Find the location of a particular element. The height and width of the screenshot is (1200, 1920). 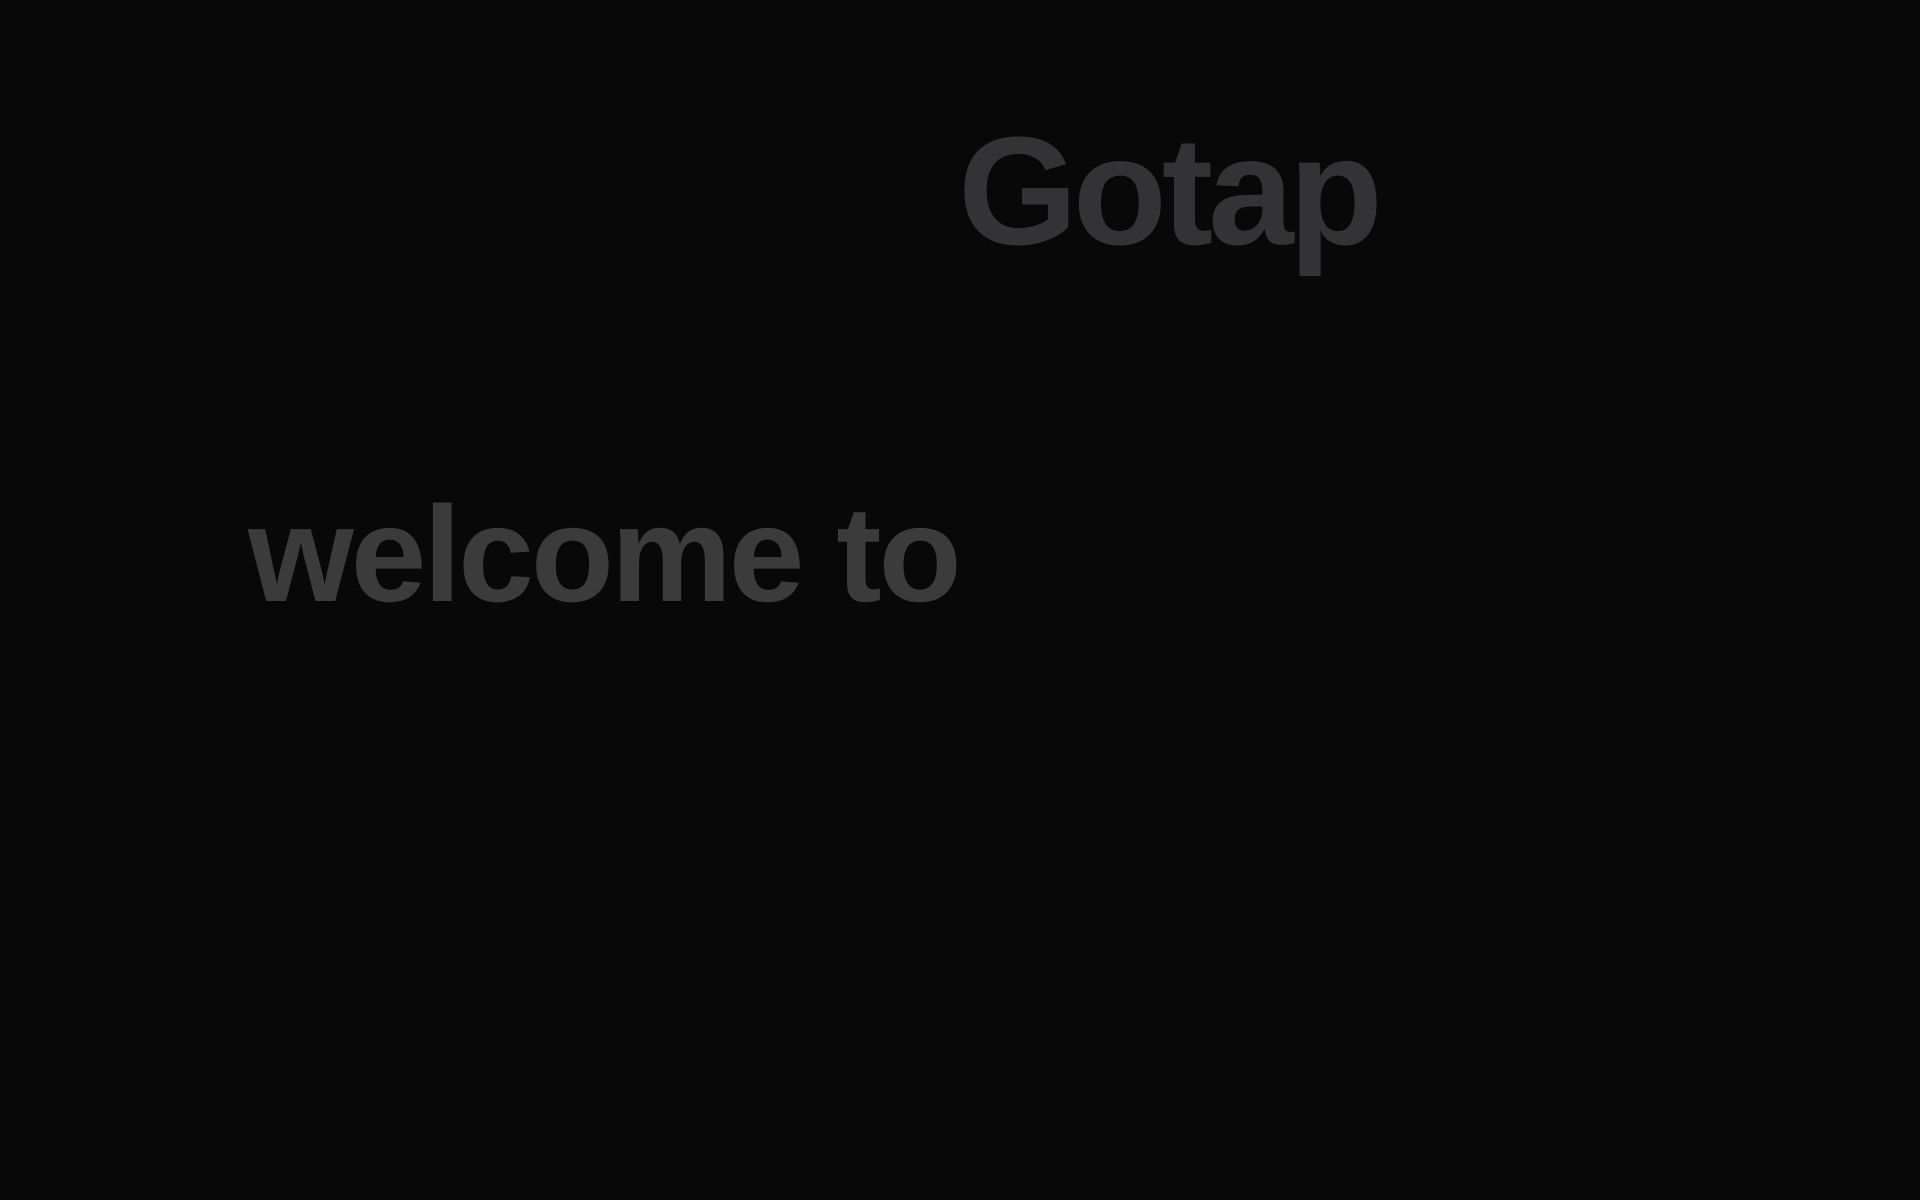

welcome-heading: welcome to is located at coordinates (605, 554).